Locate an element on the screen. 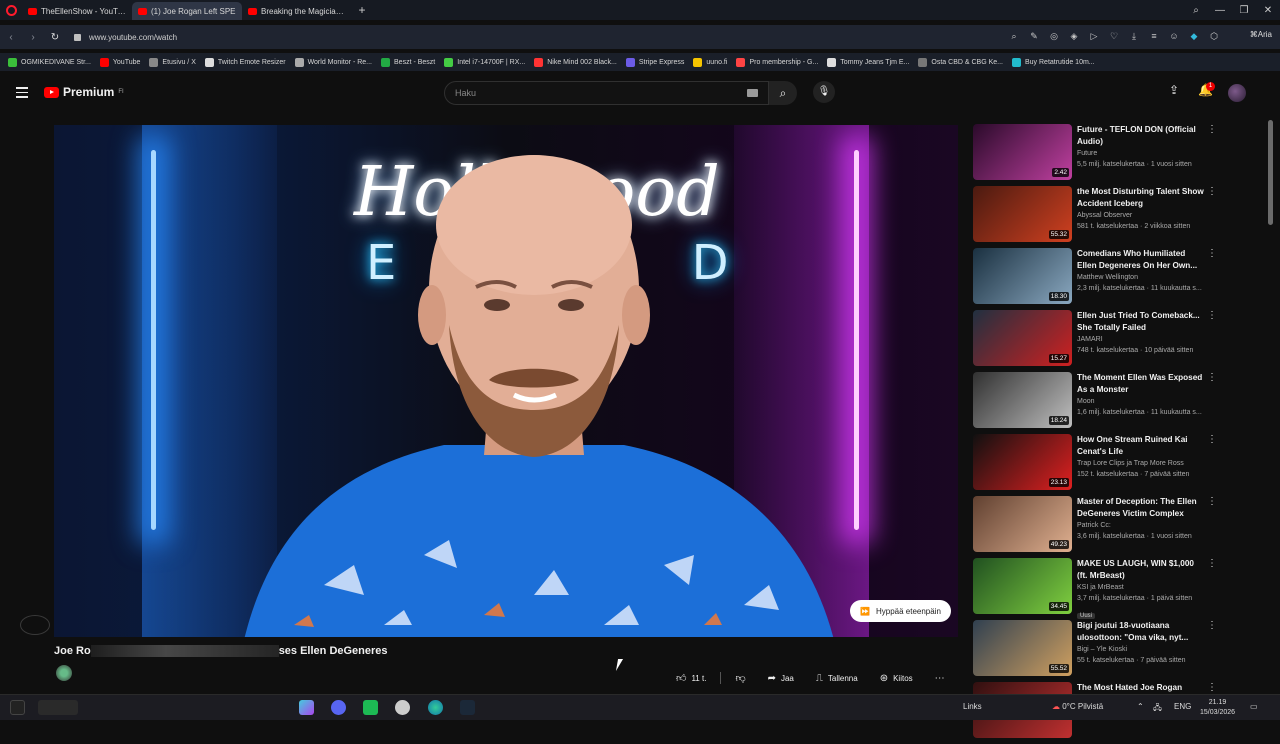 The height and width of the screenshot is (744, 1280). recommendation-channel: Future is located at coordinates (1141, 153).